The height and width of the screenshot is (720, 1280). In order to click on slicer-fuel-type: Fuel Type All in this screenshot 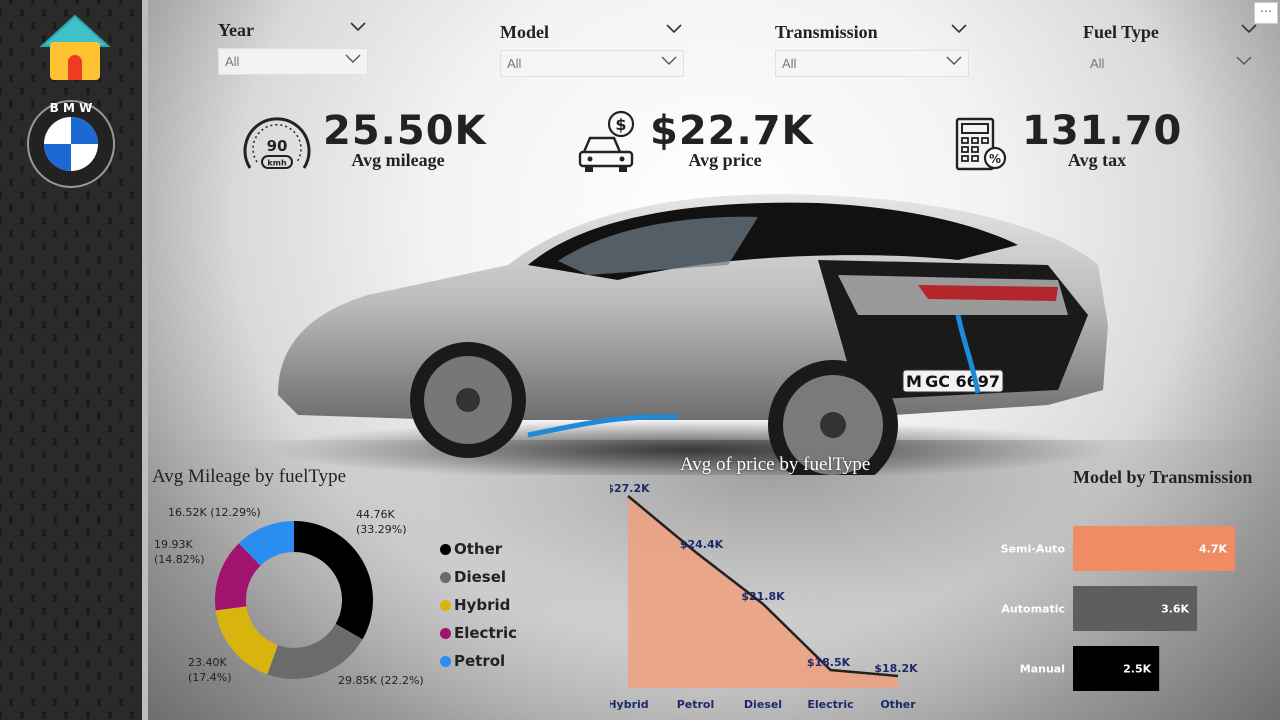, I will do `click(1171, 49)`.